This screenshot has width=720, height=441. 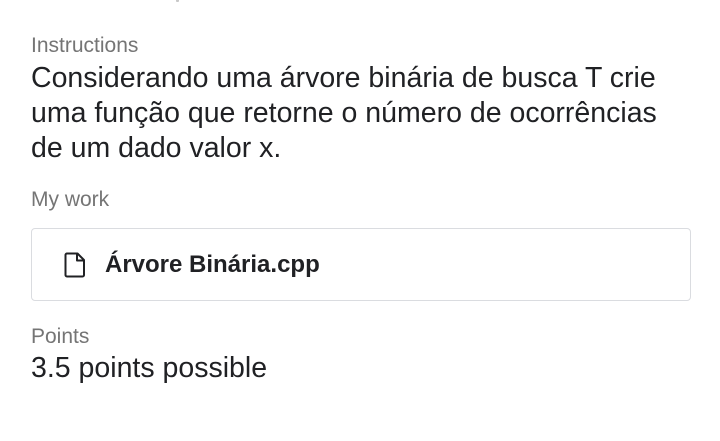 What do you see at coordinates (70, 199) in the screenshot?
I see `my-work-label: My work` at bounding box center [70, 199].